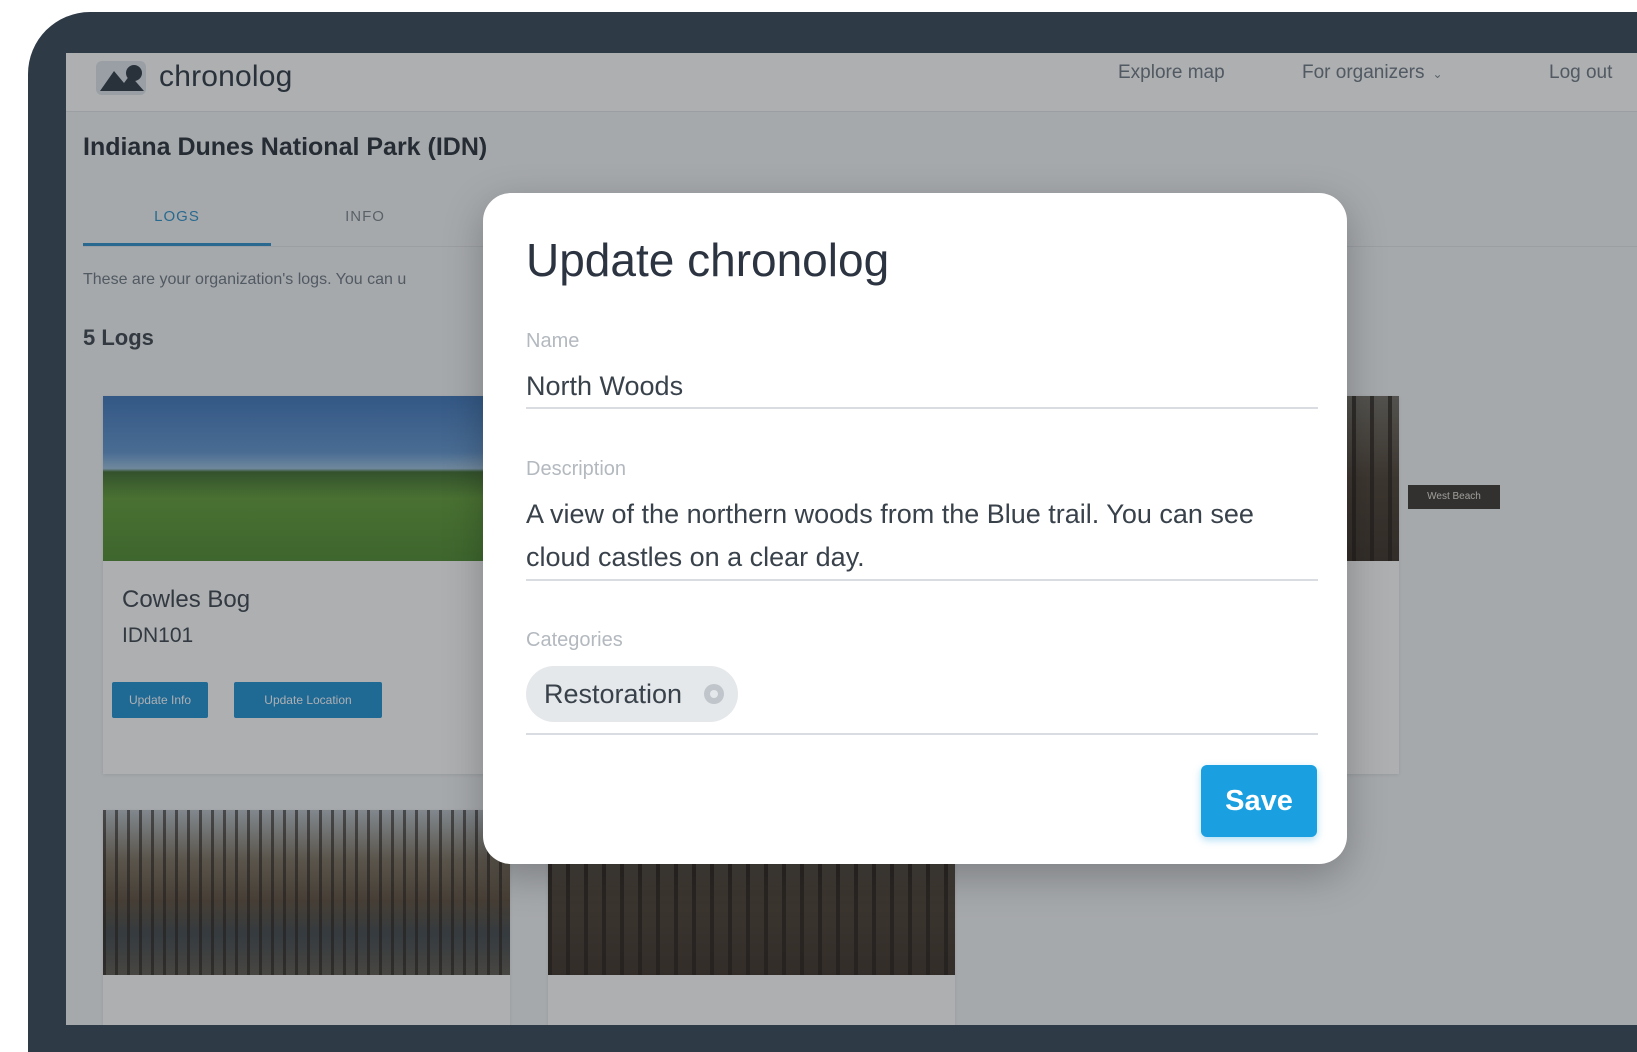  I want to click on category-chip-restoration: Restoration, so click(632, 694).